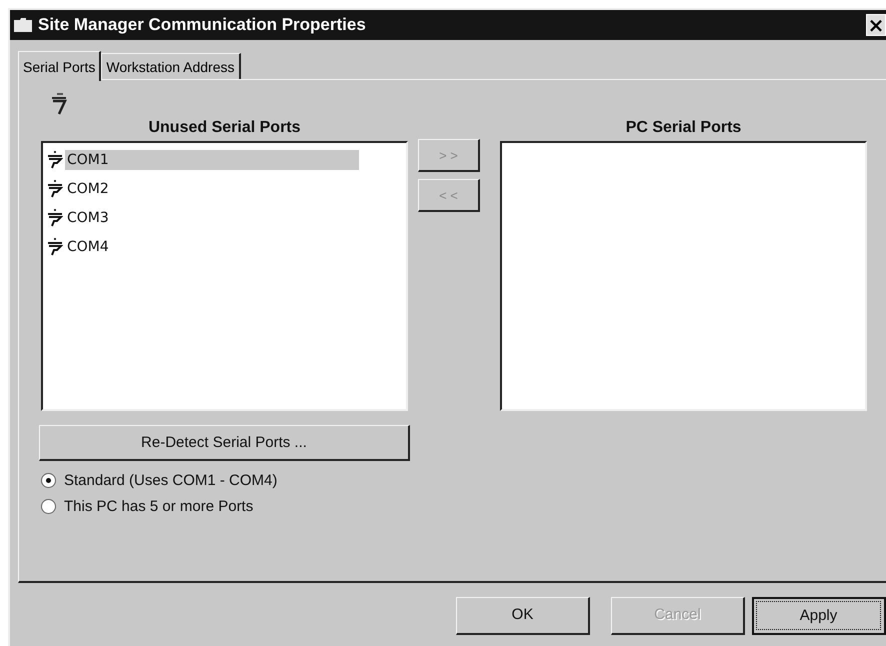 The image size is (886, 646). Describe the element at coordinates (60, 66) in the screenshot. I see `tab: Serial Ports` at that location.